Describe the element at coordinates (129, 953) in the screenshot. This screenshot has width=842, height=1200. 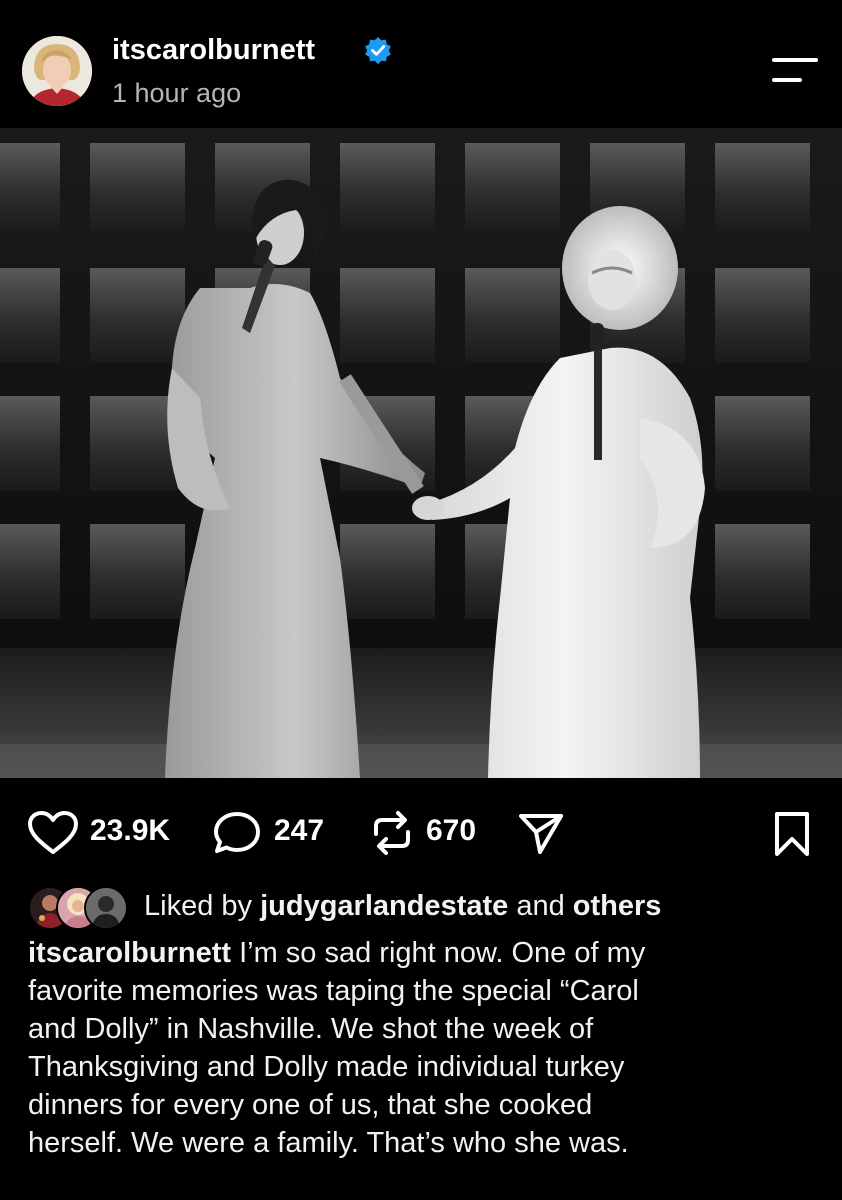
I see `caption-username: itscarolburnett` at that location.